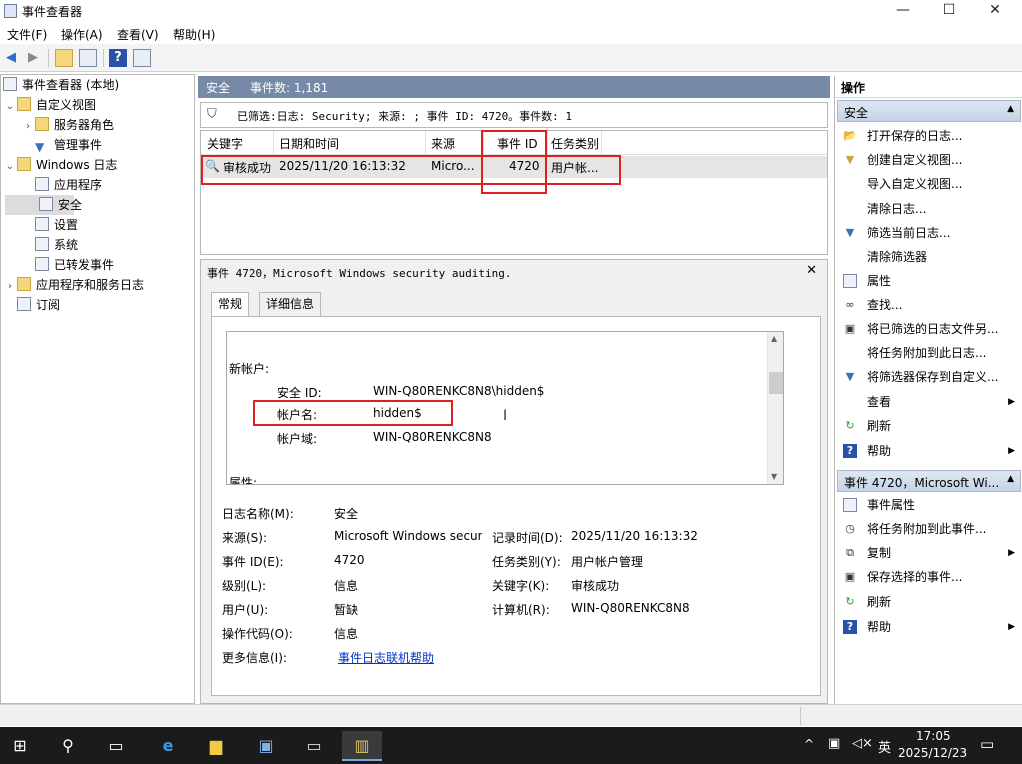  I want to click on menu-help: 帮助(H), so click(194, 34).